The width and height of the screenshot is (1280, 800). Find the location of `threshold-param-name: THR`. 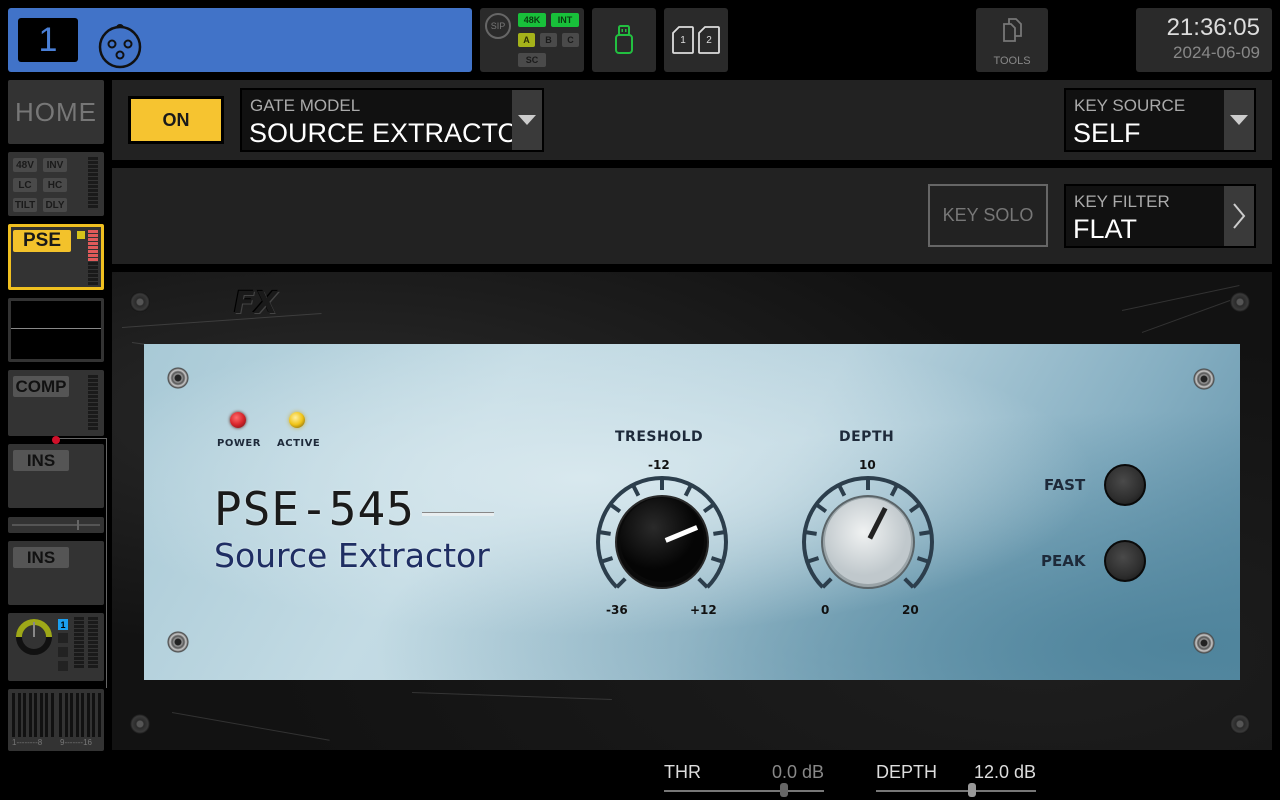

threshold-param-name: THR is located at coordinates (682, 772).